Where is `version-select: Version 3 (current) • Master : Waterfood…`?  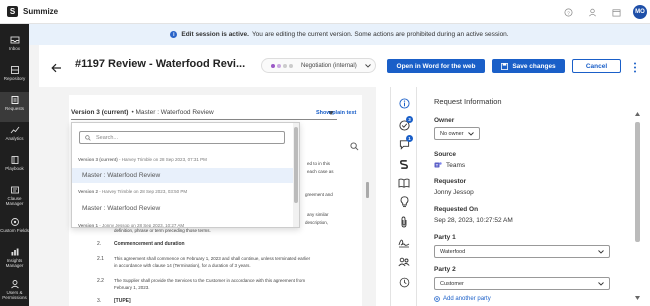 version-select: Version 3 (current) • Master : Waterfood… is located at coordinates (204, 113).